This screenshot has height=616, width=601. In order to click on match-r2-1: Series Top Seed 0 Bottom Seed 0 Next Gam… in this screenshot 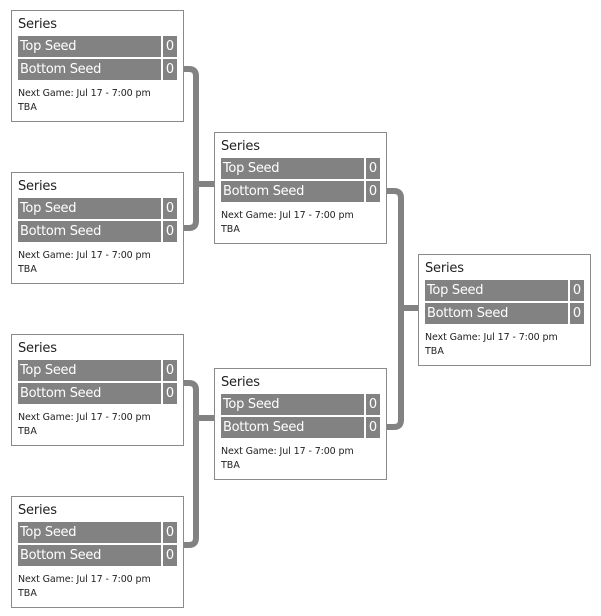, I will do `click(300, 188)`.